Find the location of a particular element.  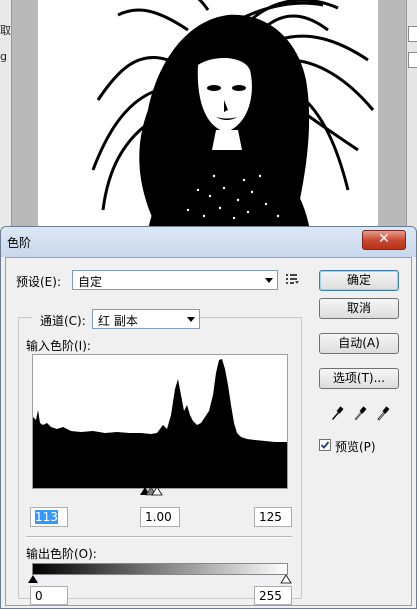

right-panel-strip is located at coordinates (411, 115).